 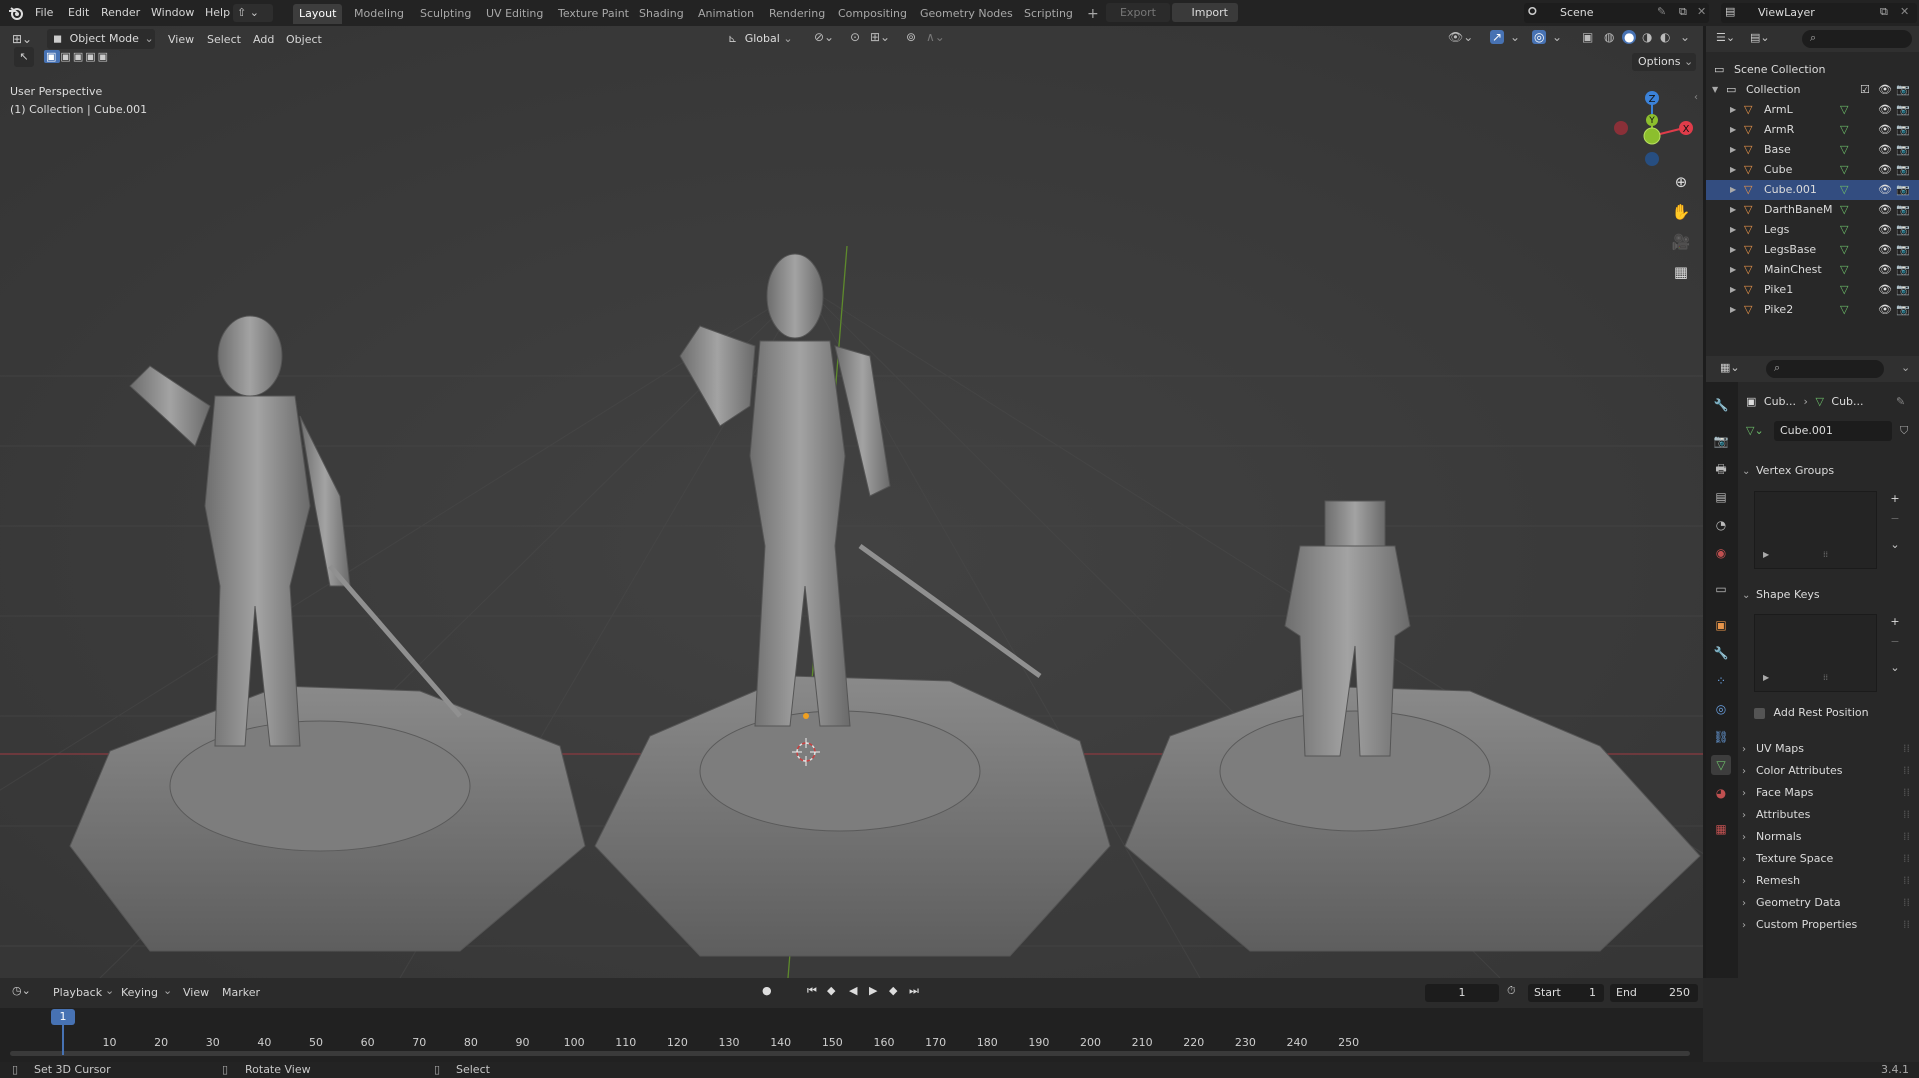 I want to click on tool-tab-icon: 🔧, so click(x=1721, y=405).